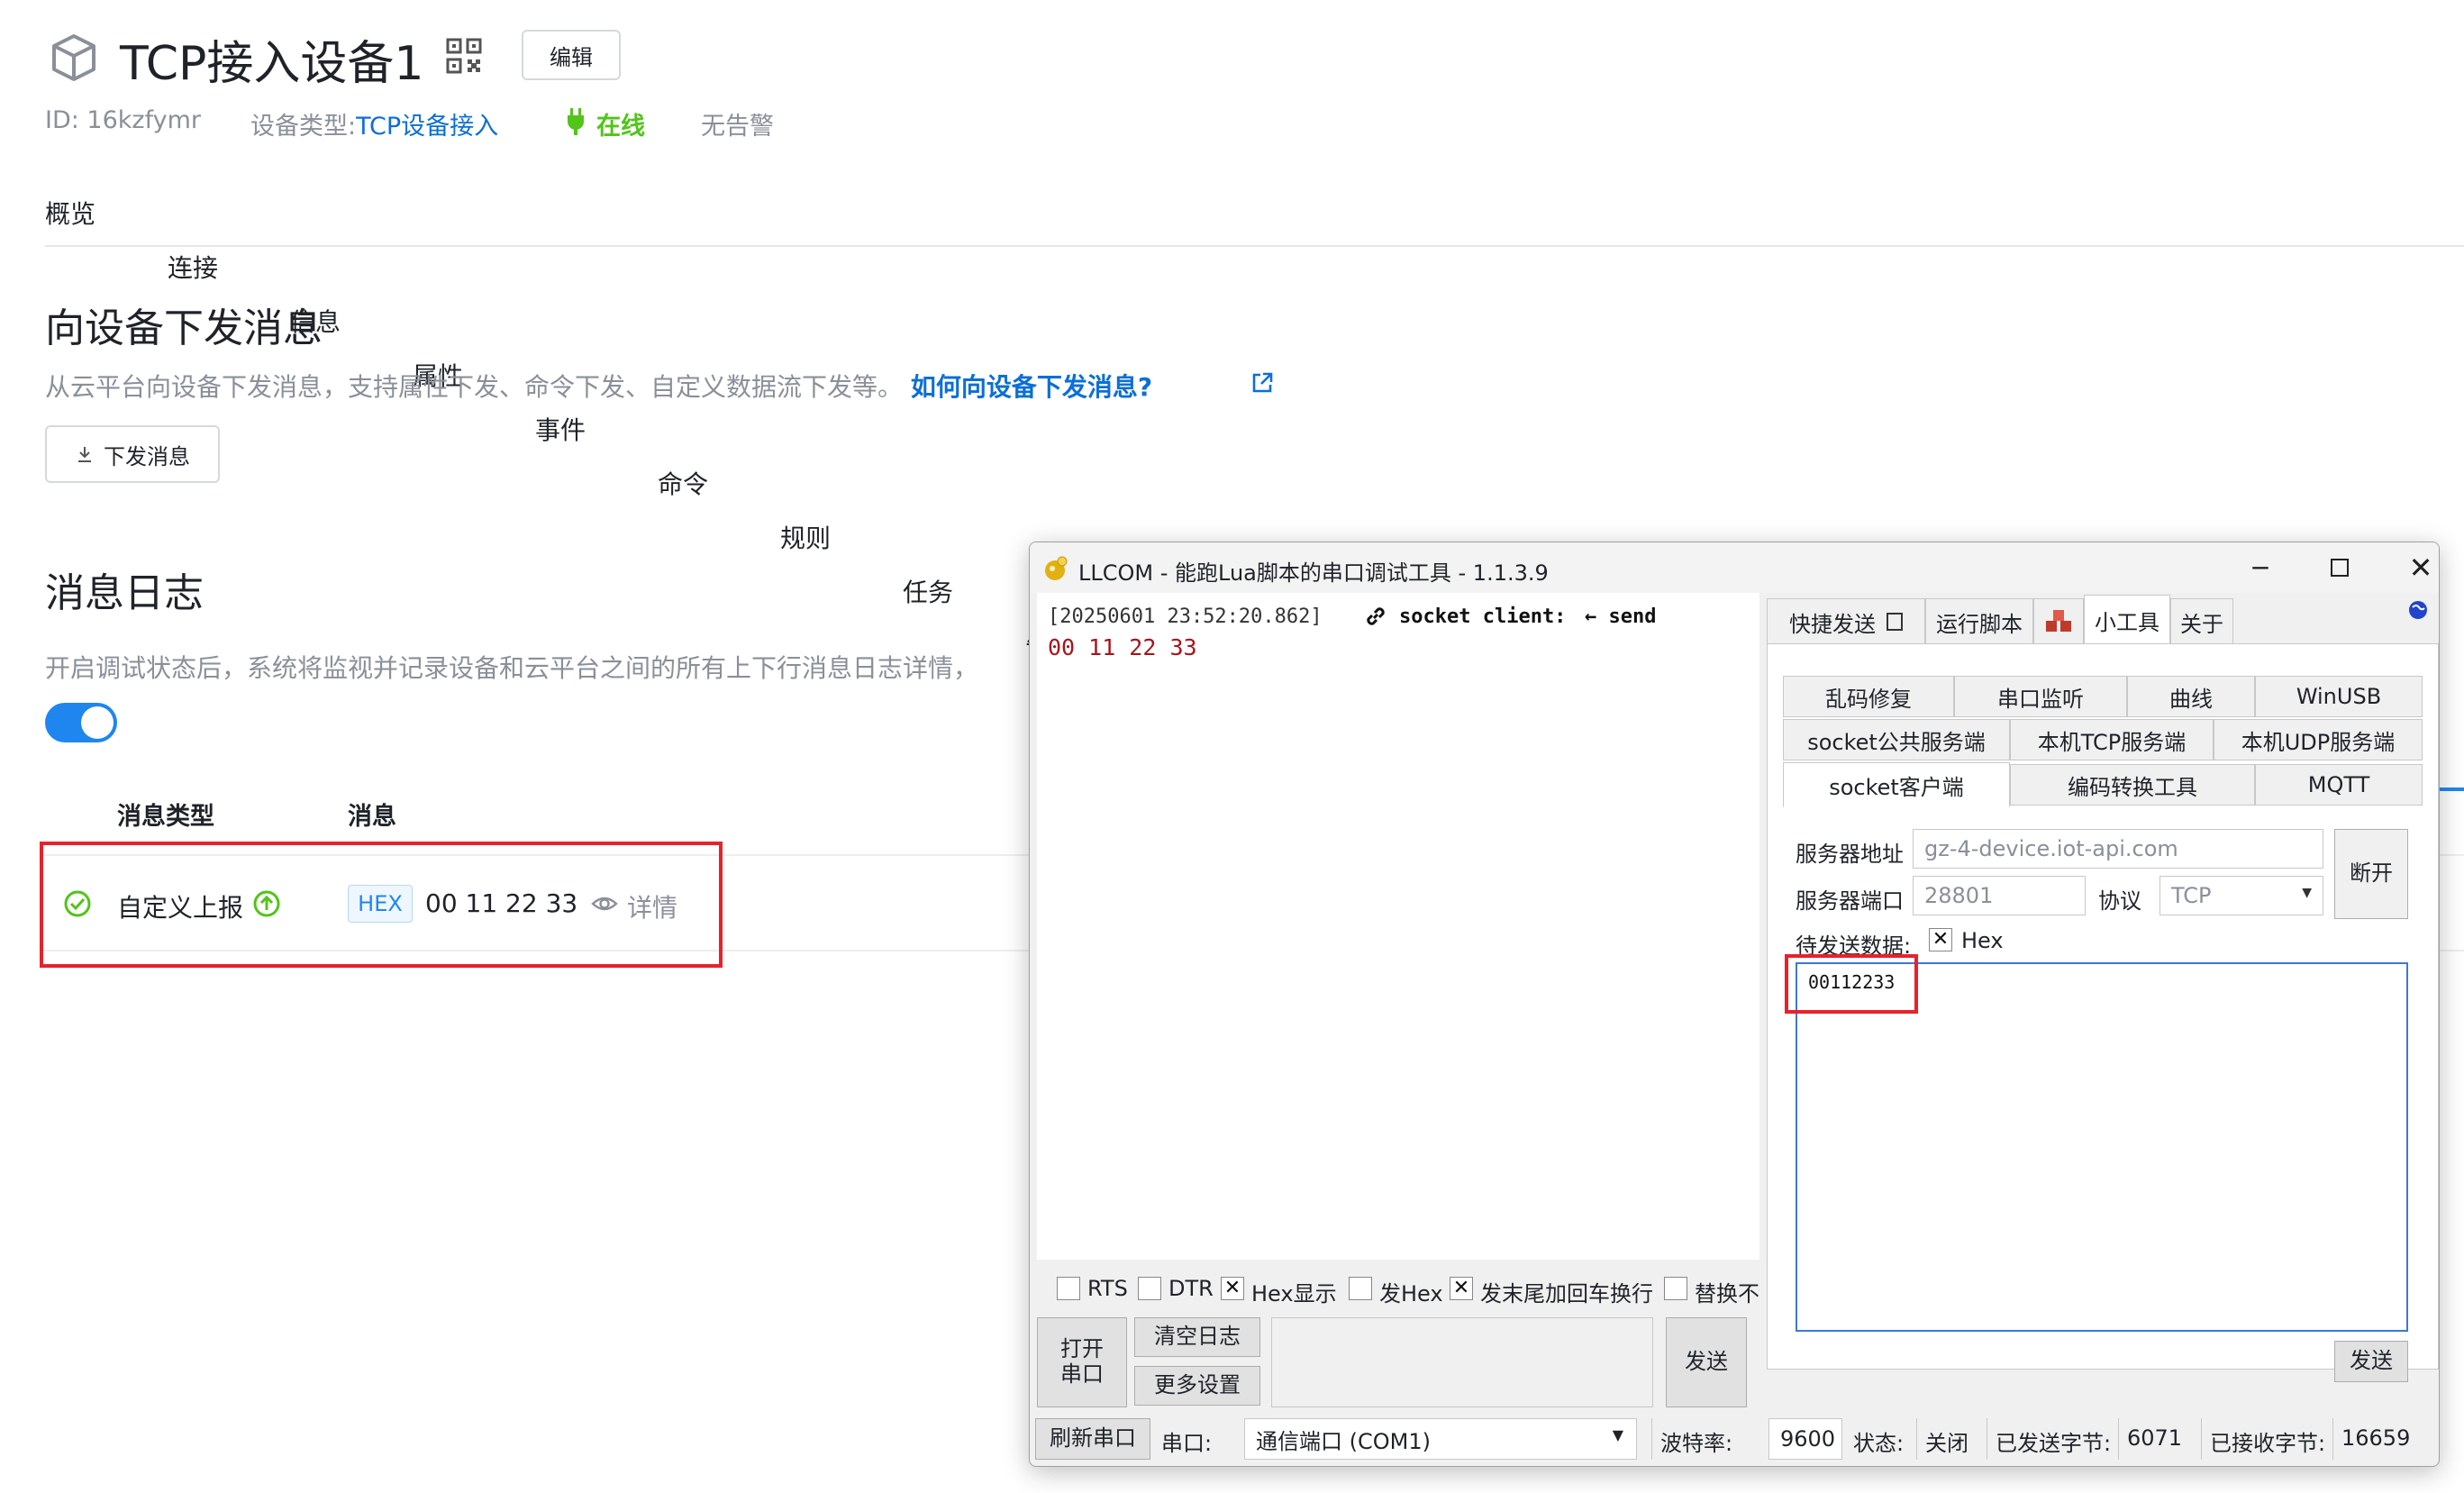 This screenshot has height=1493, width=2464. What do you see at coordinates (1499, 438) in the screenshot?
I see `tab-events: 事件` at bounding box center [1499, 438].